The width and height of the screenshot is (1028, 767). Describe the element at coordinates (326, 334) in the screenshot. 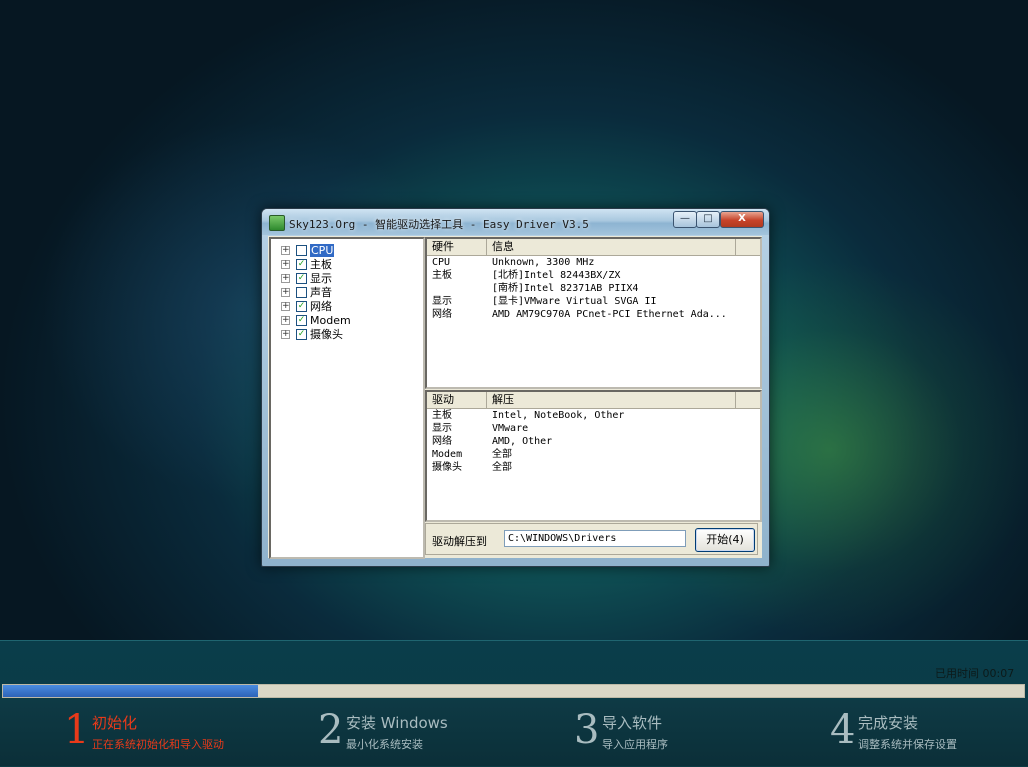

I see `tree-label: 摄像头` at that location.